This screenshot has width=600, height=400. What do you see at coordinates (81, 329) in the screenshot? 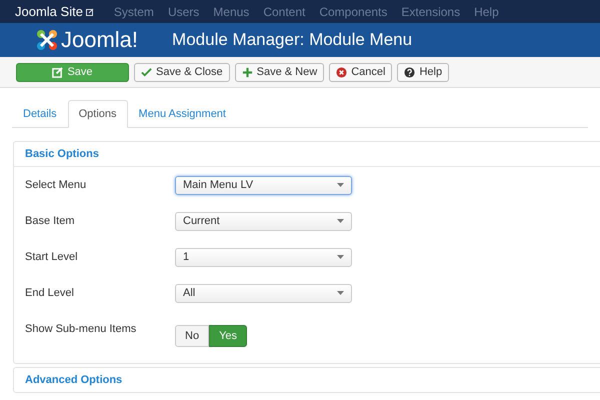
I see `field-label: Show Sub-menu Items` at bounding box center [81, 329].